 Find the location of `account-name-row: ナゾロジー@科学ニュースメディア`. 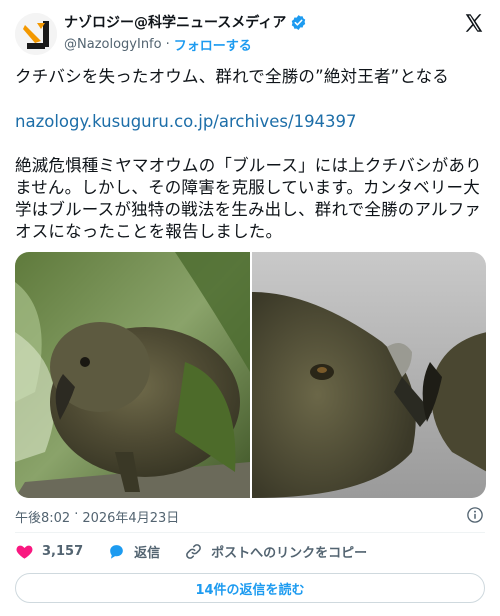

account-name-row: ナゾロジー@科学ニュースメディア is located at coordinates (185, 22).